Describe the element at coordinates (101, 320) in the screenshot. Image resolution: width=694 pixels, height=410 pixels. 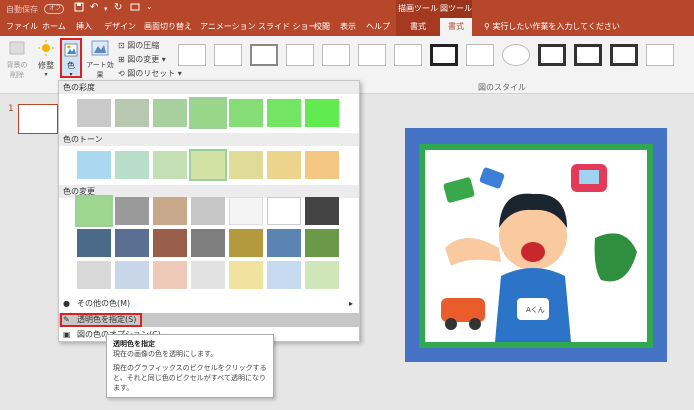
I see `highlight-box` at that location.